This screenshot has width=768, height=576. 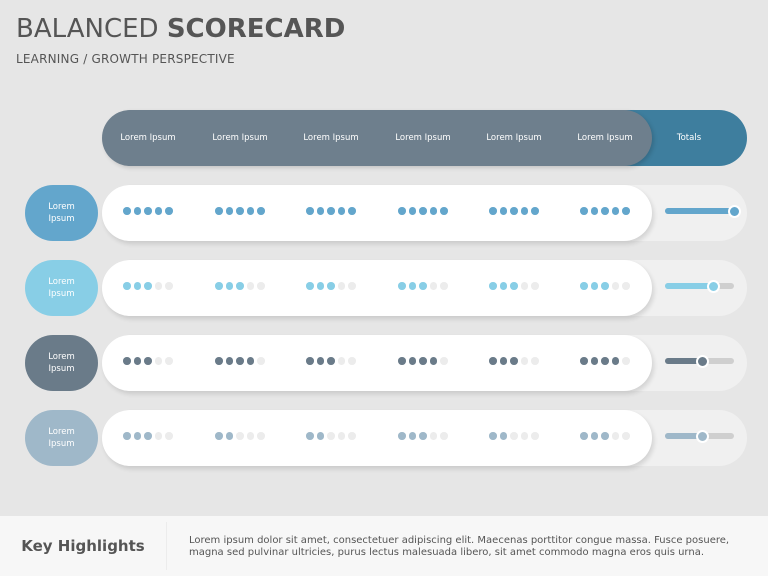 What do you see at coordinates (87, 29) in the screenshot?
I see `title-light: BALANCED` at bounding box center [87, 29].